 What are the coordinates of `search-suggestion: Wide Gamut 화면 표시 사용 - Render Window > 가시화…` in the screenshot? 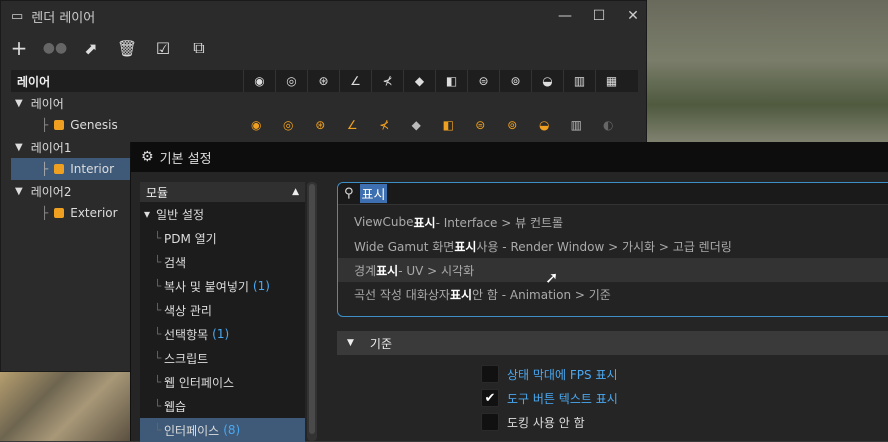 It's located at (613, 246).